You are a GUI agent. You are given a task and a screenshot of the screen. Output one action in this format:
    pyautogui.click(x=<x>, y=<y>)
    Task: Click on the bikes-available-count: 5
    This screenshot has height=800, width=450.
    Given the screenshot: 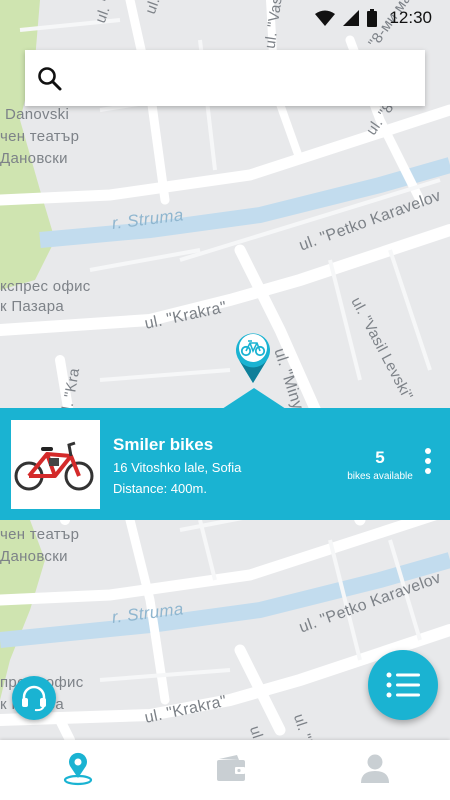 What is the action you would take?
    pyautogui.click(x=380, y=457)
    